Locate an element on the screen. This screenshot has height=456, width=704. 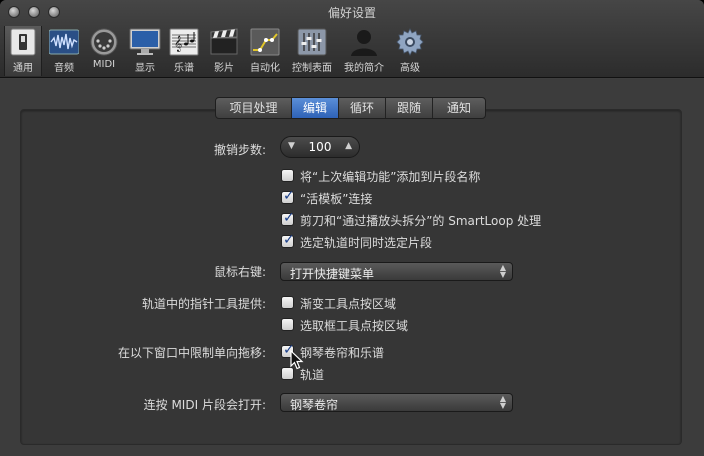
toolbar-item-score: 𝄞 乐谱 is located at coordinates (184, 51).